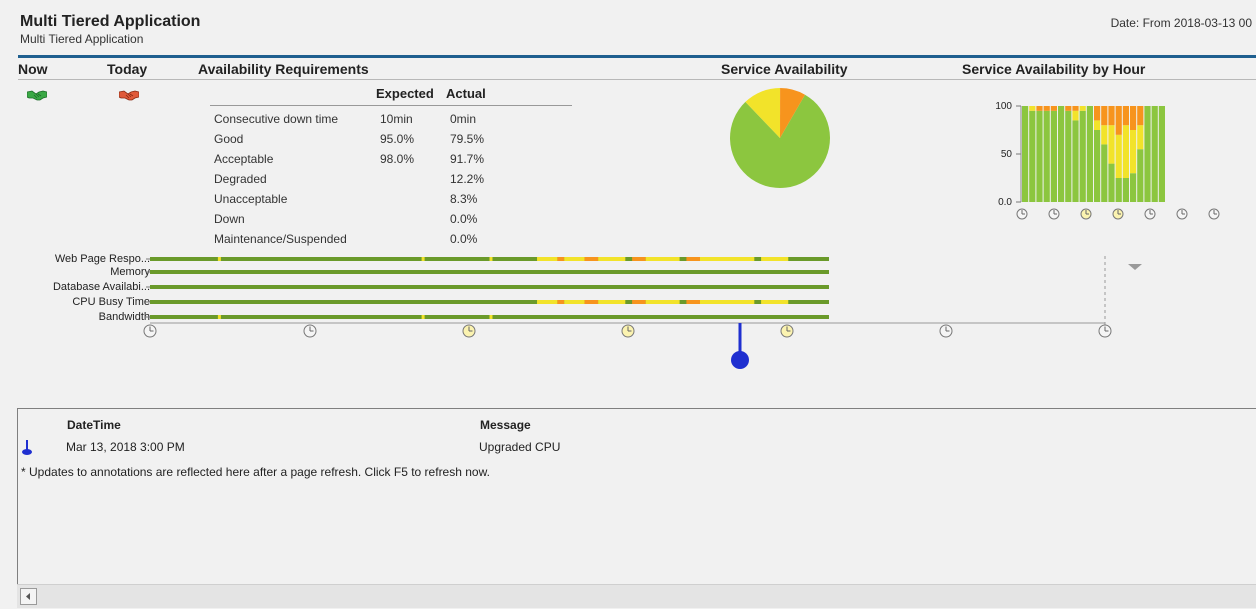 This screenshot has width=1256, height=609. I want to click on actual-header: Actual, so click(466, 93).